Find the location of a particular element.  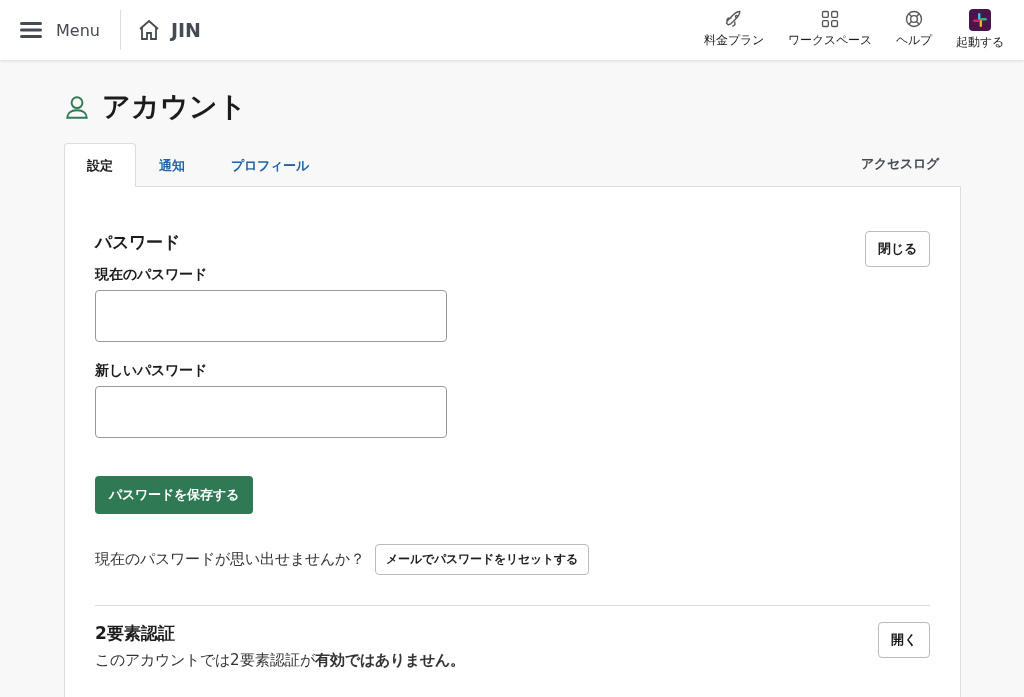

open-button: 開く is located at coordinates (904, 640).